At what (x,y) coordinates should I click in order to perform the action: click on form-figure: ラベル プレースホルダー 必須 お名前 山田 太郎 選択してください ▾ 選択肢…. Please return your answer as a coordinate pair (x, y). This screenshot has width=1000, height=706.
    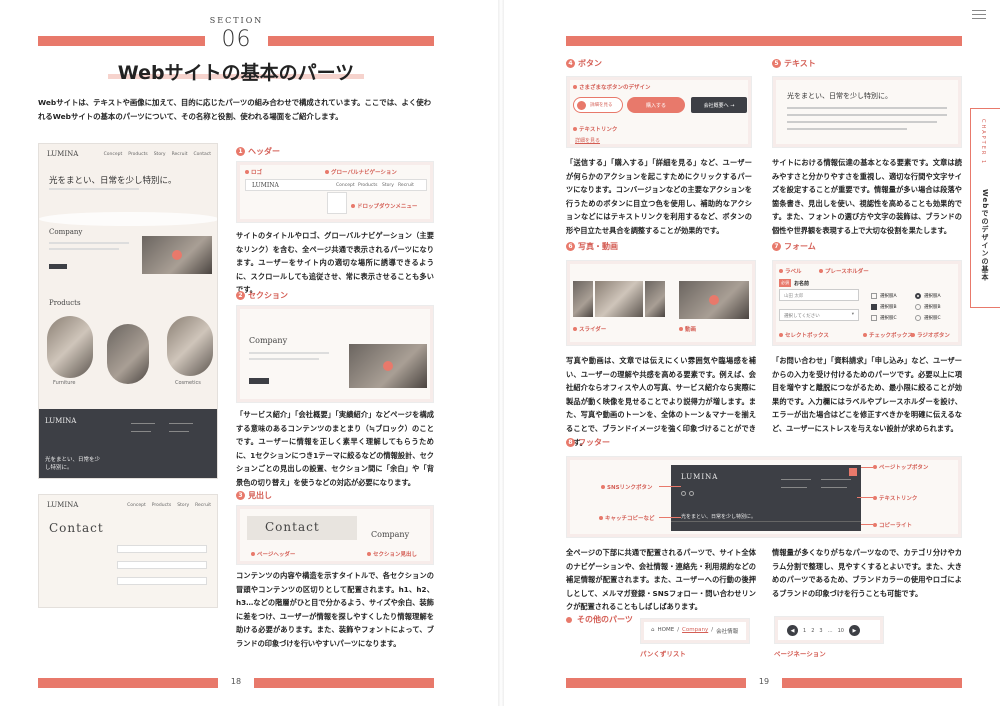
    Looking at the image, I should click on (867, 303).